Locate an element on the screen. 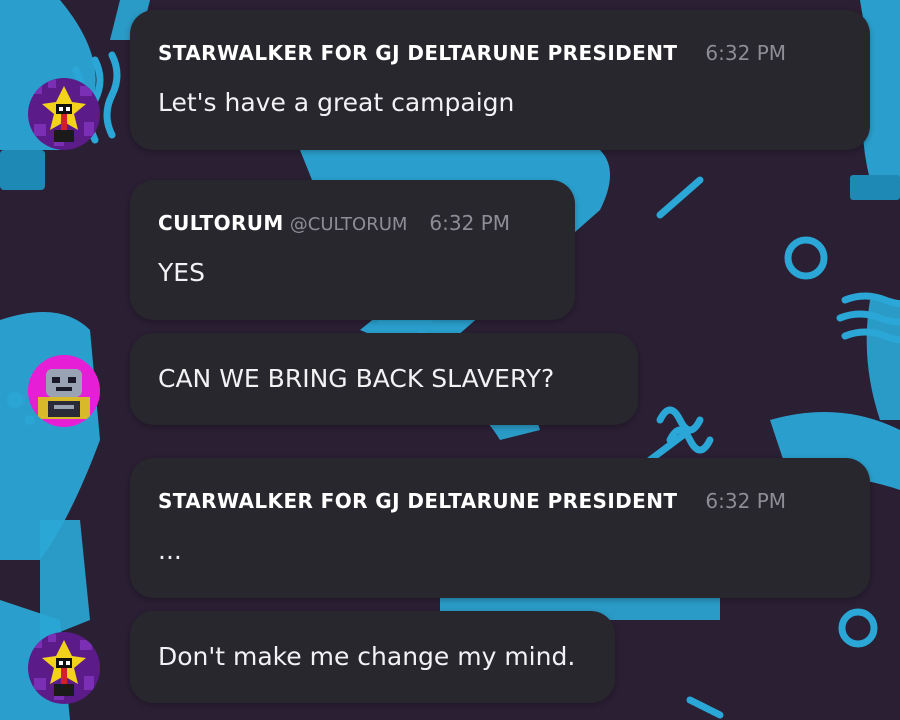  message-text: YES is located at coordinates (181, 272).